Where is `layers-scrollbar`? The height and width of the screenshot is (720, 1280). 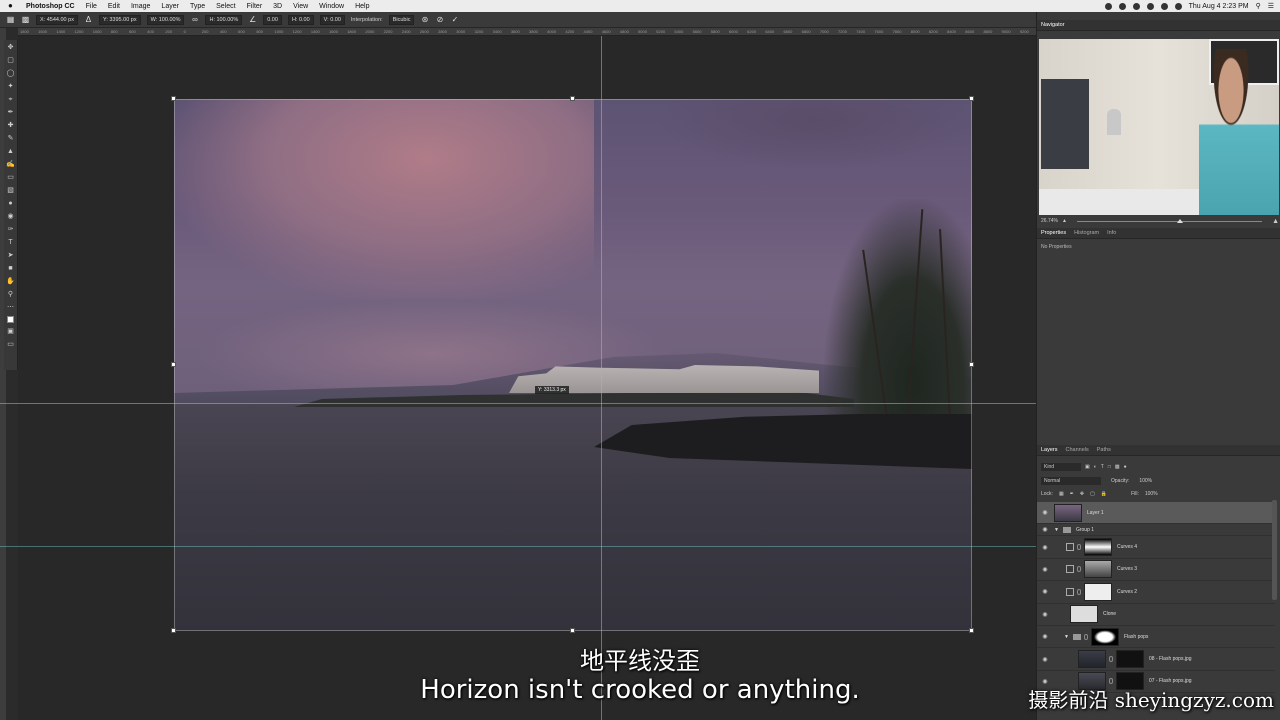 layers-scrollbar is located at coordinates (1274, 550).